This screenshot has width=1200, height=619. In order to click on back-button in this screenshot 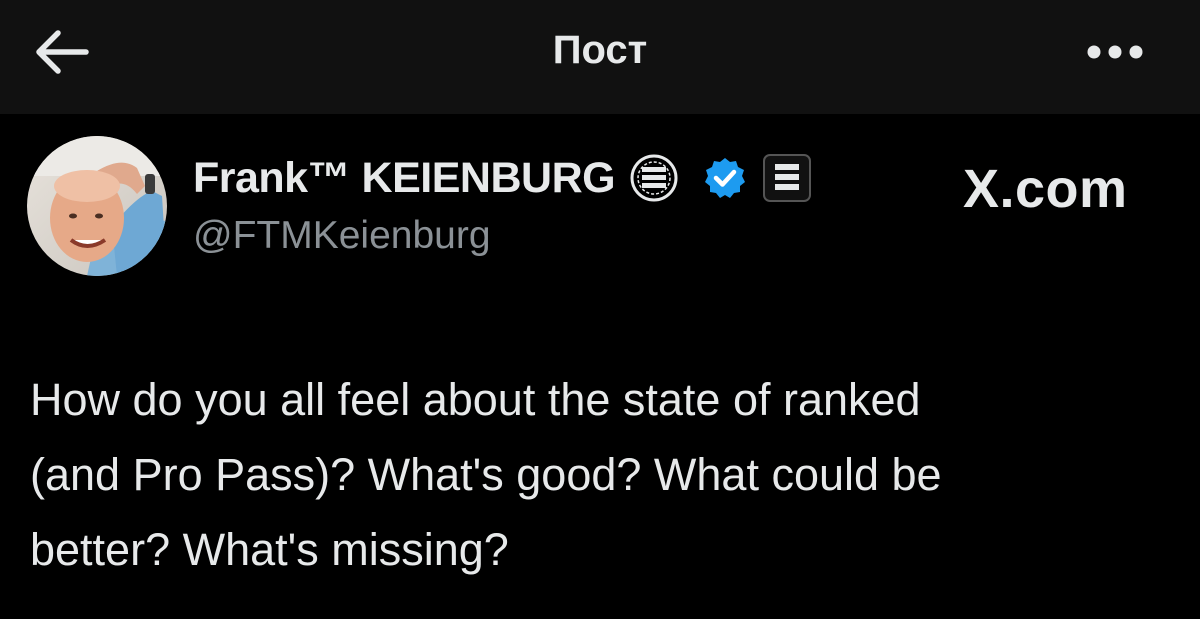, I will do `click(62, 52)`.